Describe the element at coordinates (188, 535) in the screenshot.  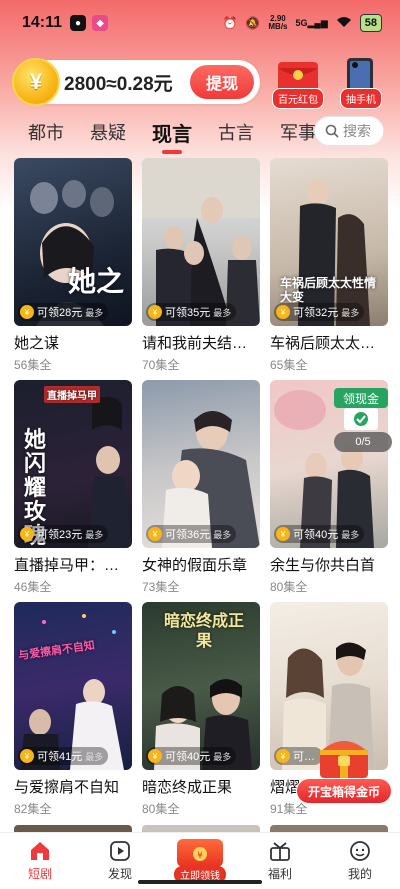
I see `reward-amount: 可领36元` at that location.